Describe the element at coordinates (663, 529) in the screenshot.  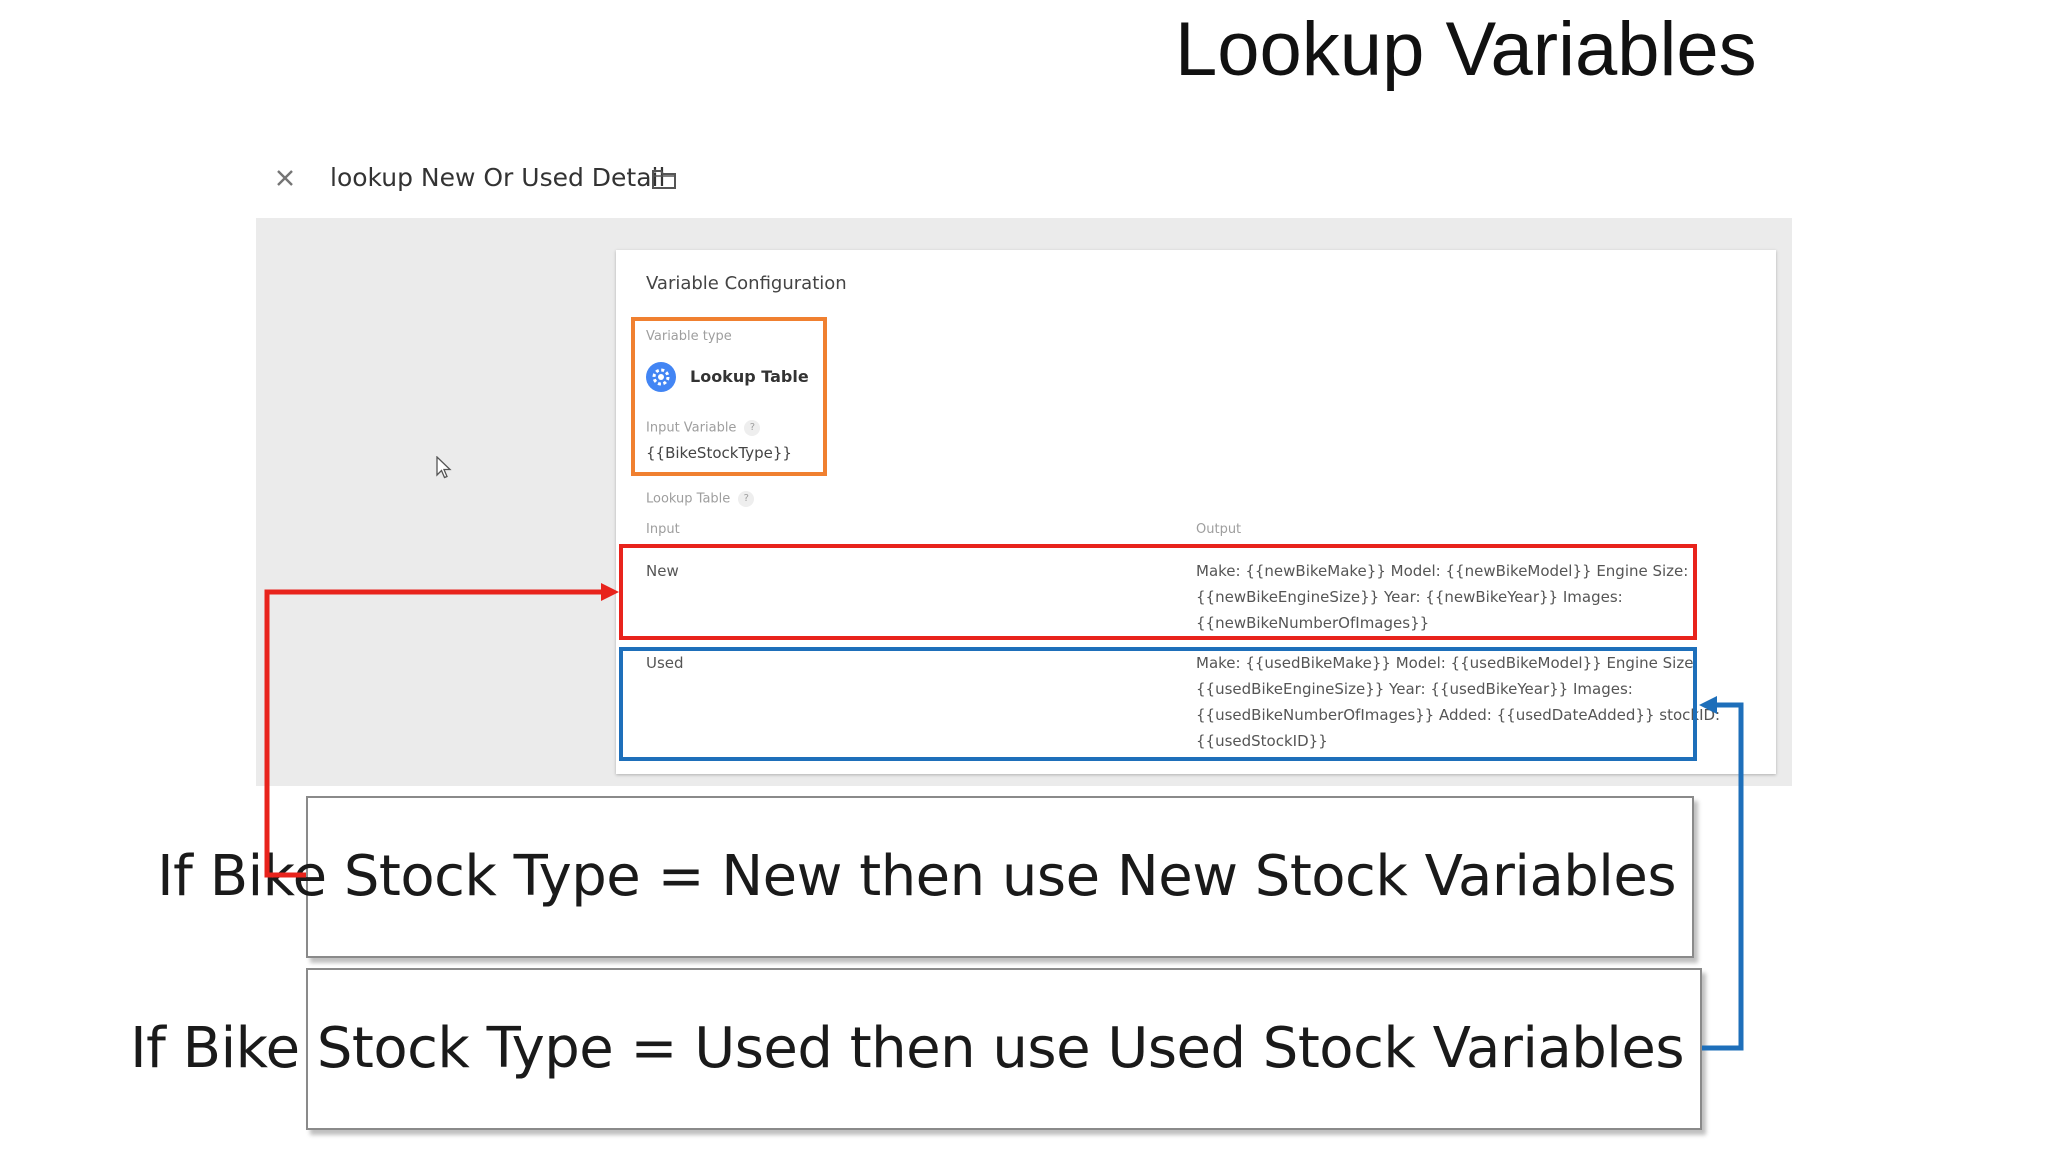
I see `column-header-input: Input` at that location.